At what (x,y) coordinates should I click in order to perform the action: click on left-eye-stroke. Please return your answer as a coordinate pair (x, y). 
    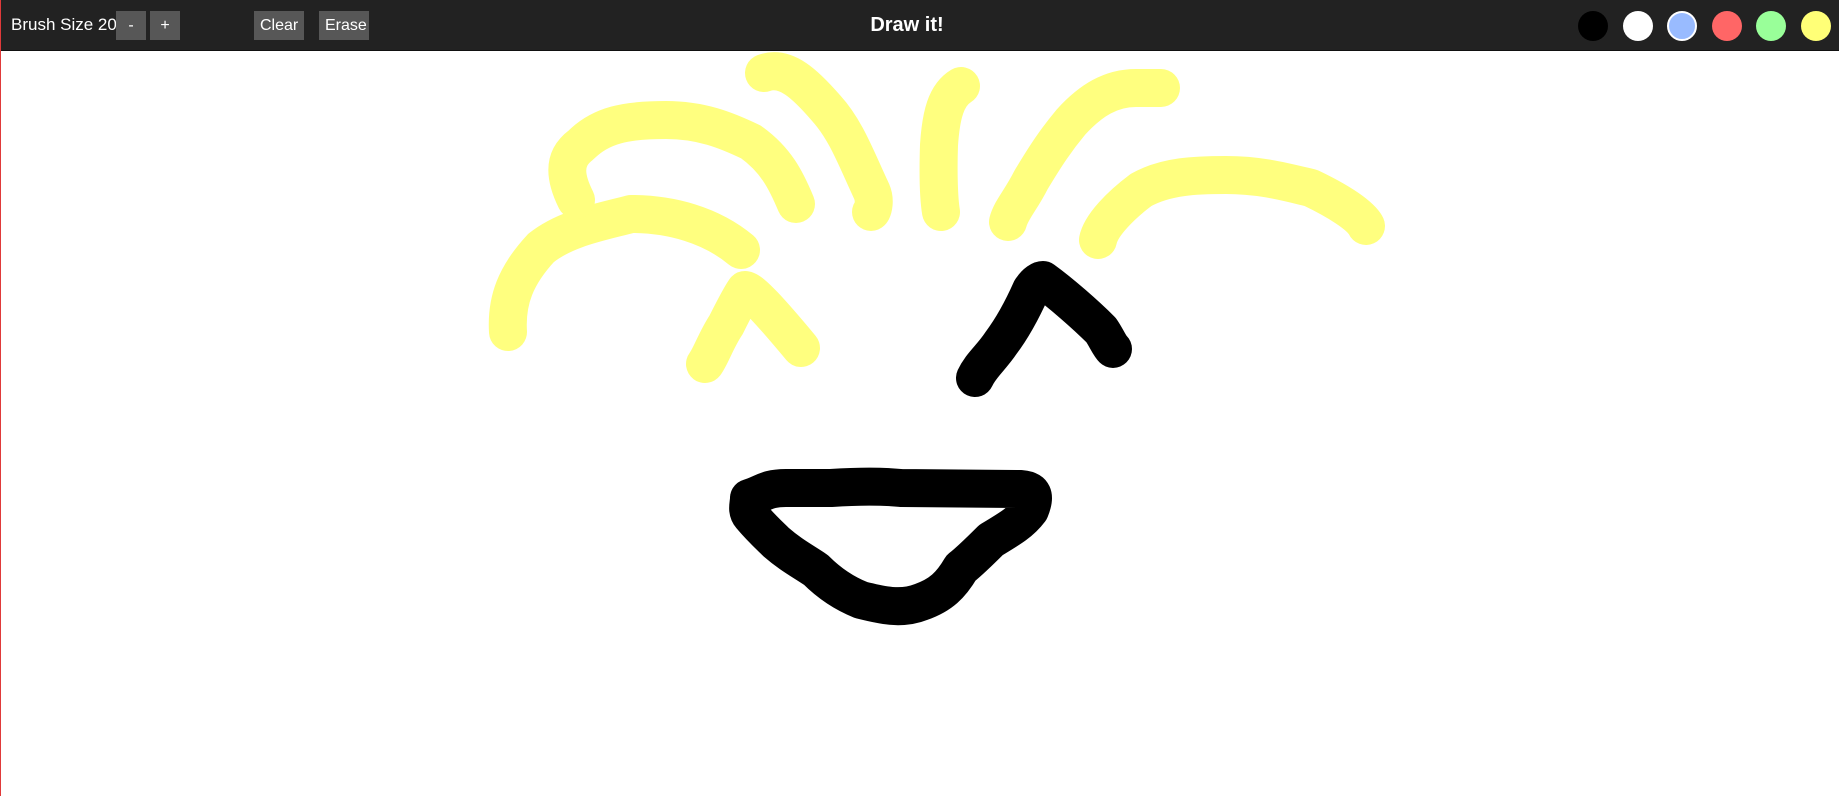
    Looking at the image, I should click on (753, 327).